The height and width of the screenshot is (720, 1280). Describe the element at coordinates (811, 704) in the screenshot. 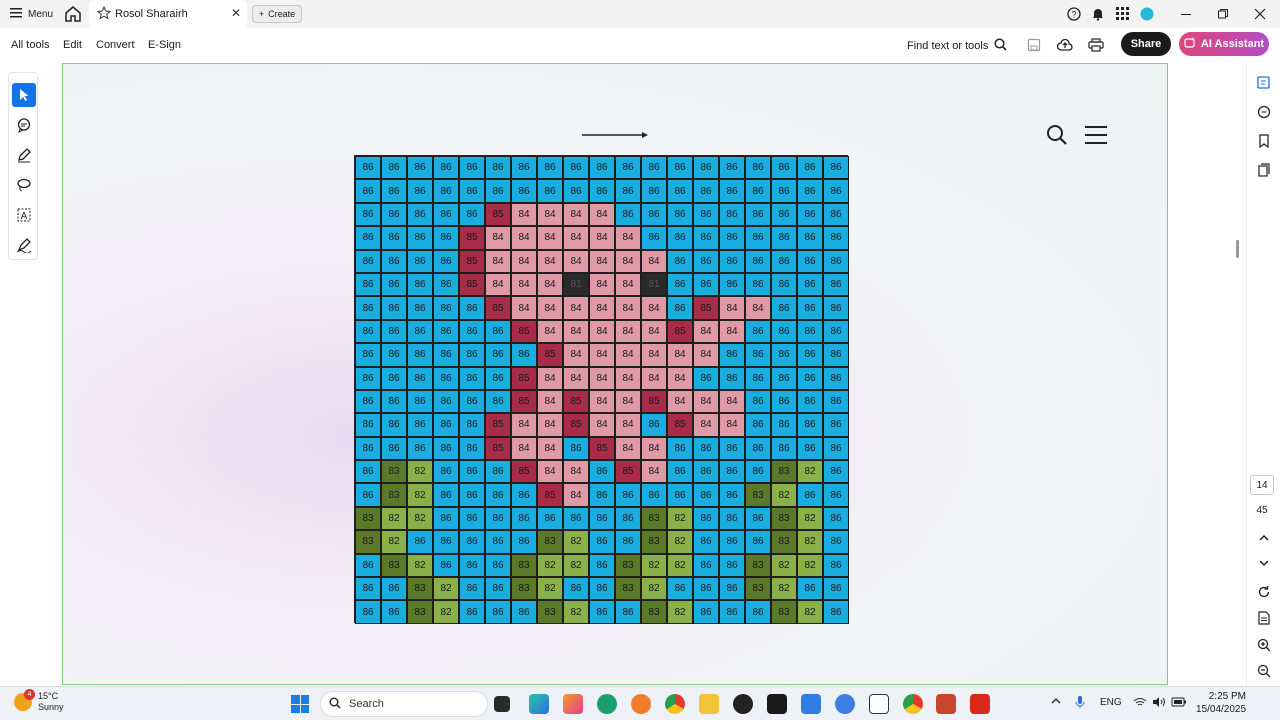

I see `notepad-icon` at that location.